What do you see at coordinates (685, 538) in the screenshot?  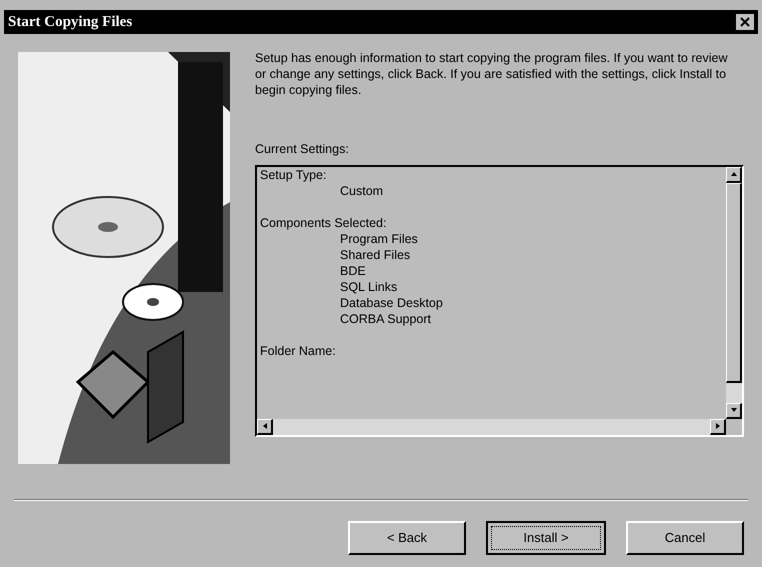 I see `dialog-button: Cancel` at bounding box center [685, 538].